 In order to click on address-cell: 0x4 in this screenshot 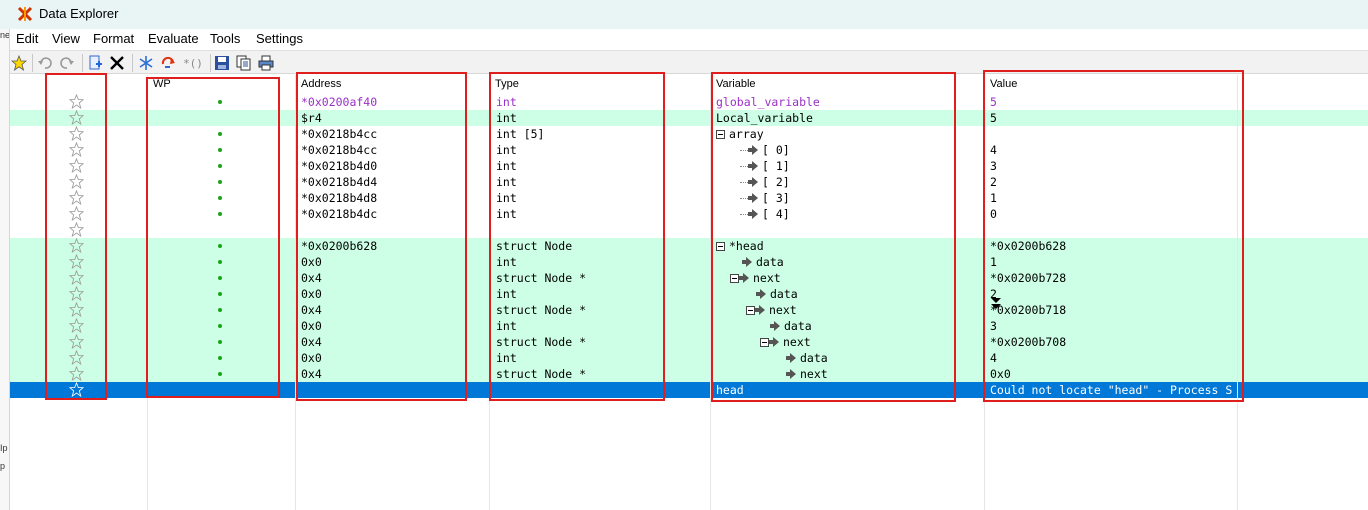, I will do `click(311, 278)`.